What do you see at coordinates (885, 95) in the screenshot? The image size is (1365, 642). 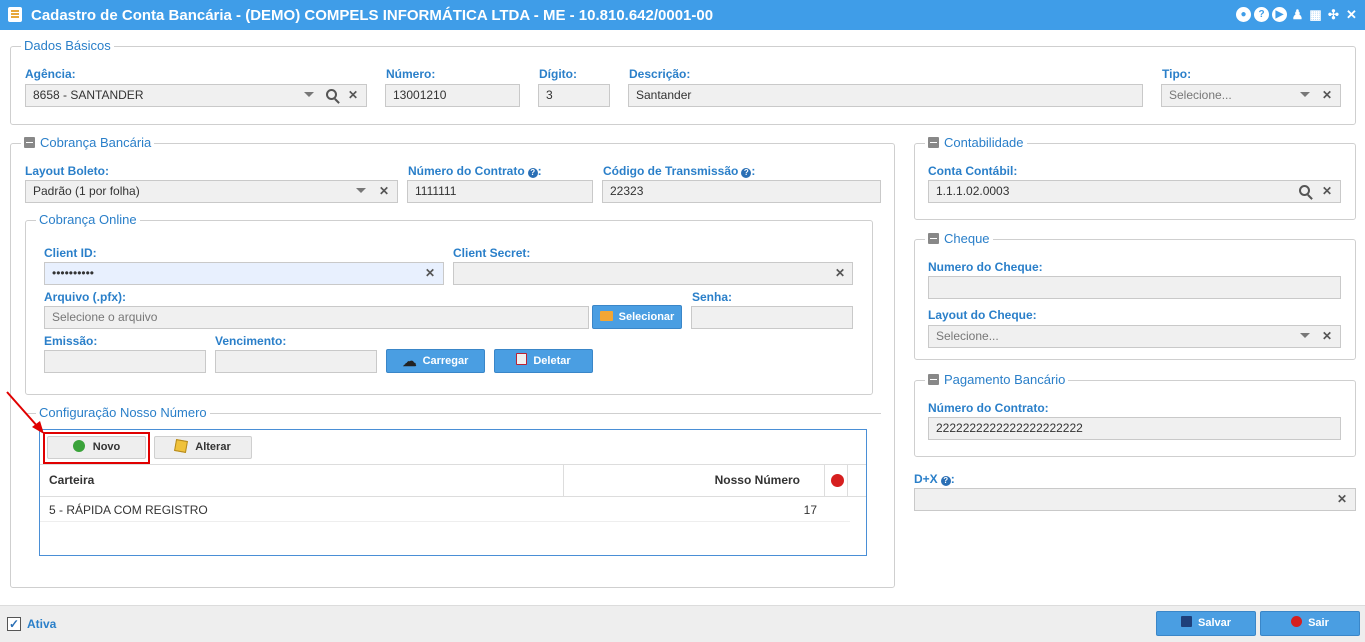 I see `descricao-field: Santander` at bounding box center [885, 95].